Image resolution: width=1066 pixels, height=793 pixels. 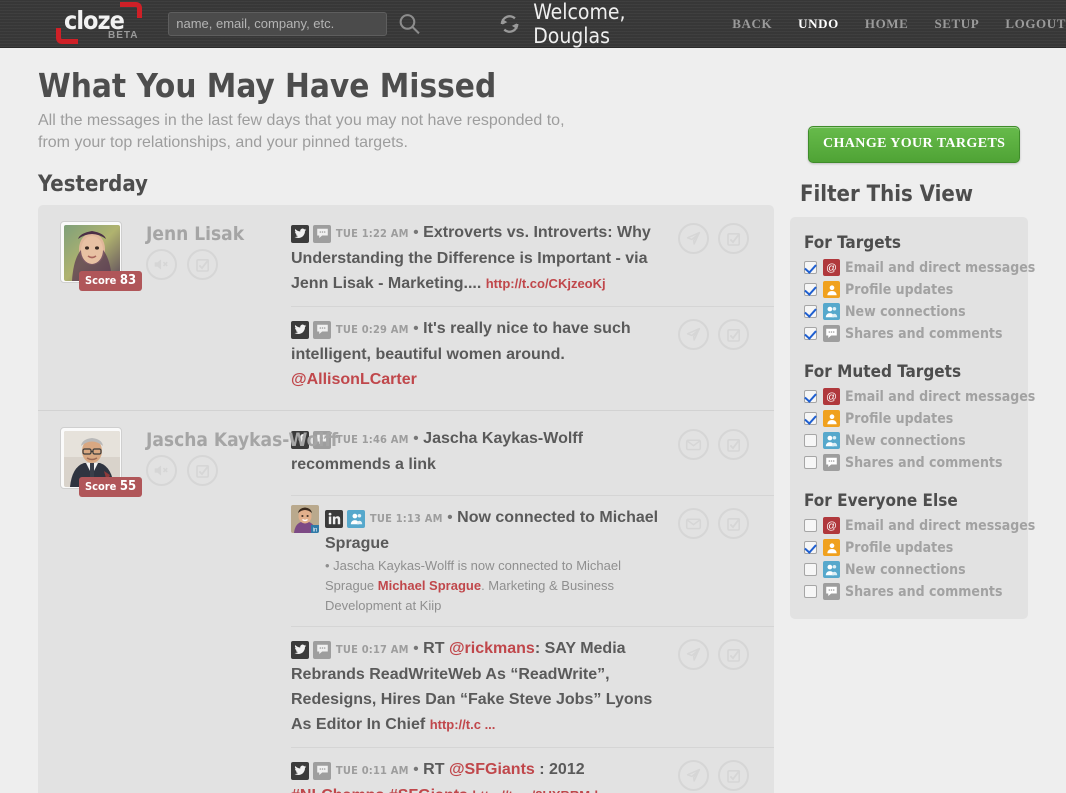 I want to click on page-title: What You May Have Missed, so click(x=267, y=85).